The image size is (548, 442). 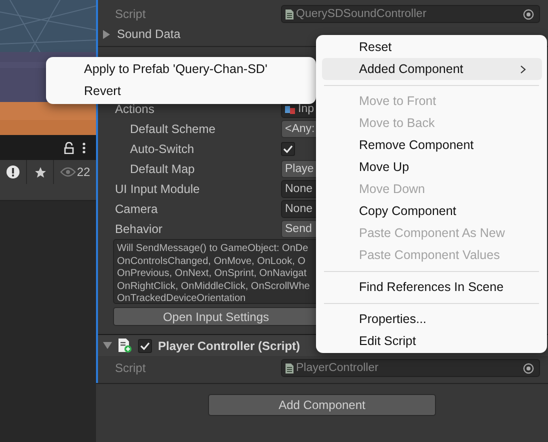 What do you see at coordinates (137, 209) in the screenshot?
I see `field-label: Camera` at bounding box center [137, 209].